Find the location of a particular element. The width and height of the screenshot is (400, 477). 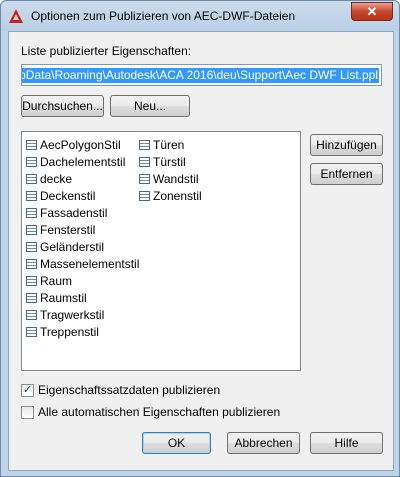

property-set-list-item: Fassadenstil is located at coordinates (82, 212).